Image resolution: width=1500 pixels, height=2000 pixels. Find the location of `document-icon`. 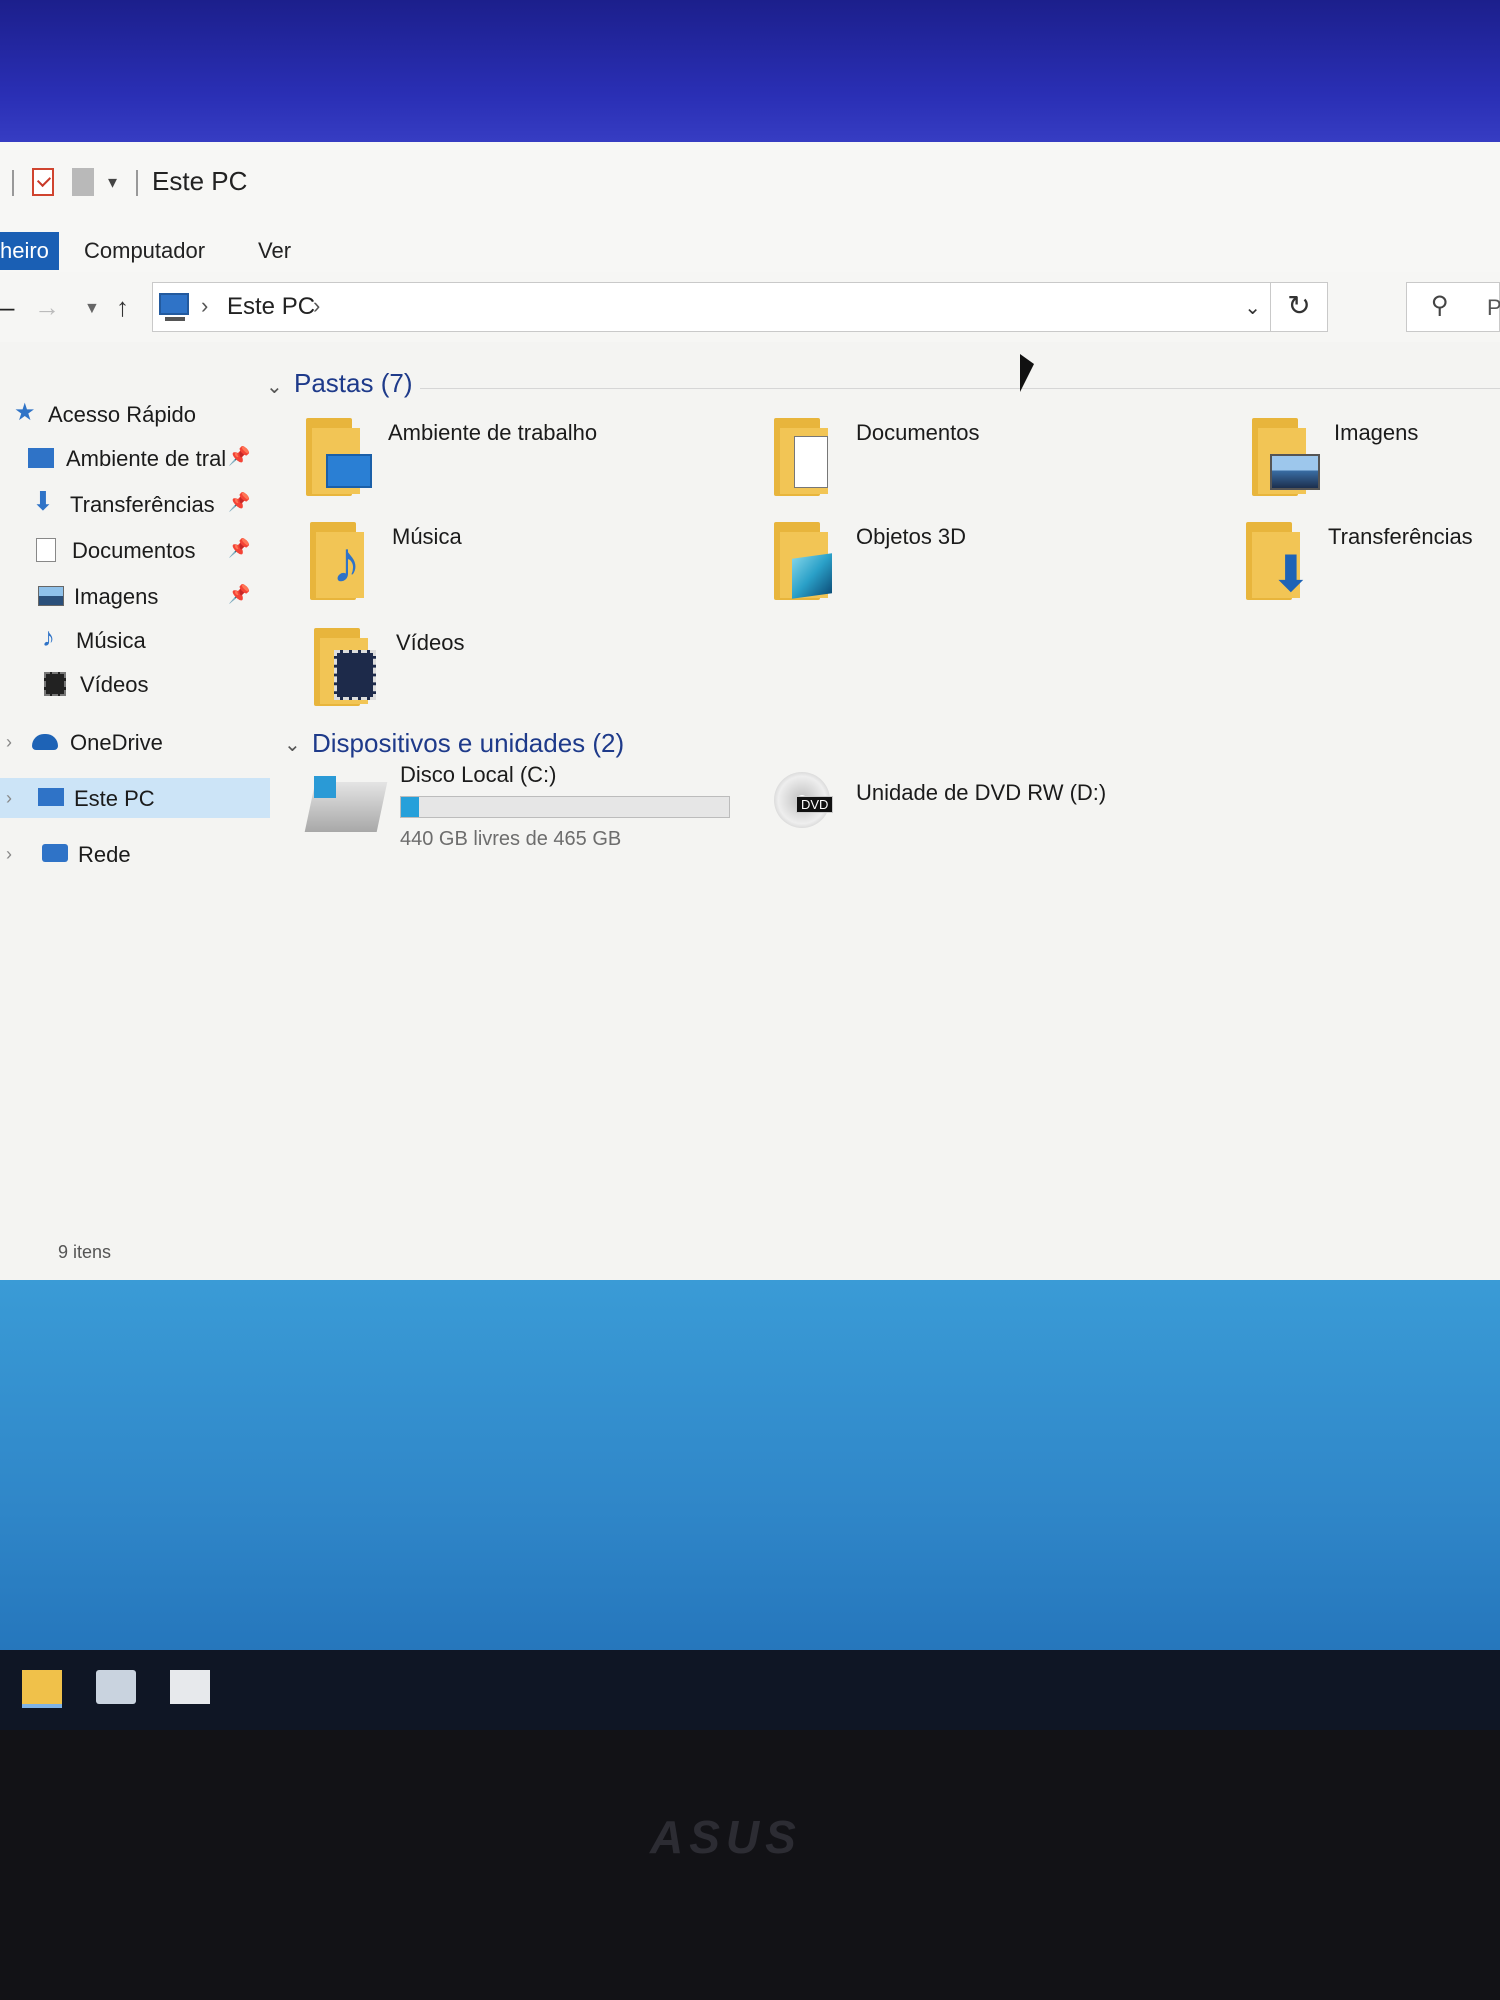

document-icon is located at coordinates (46, 550).